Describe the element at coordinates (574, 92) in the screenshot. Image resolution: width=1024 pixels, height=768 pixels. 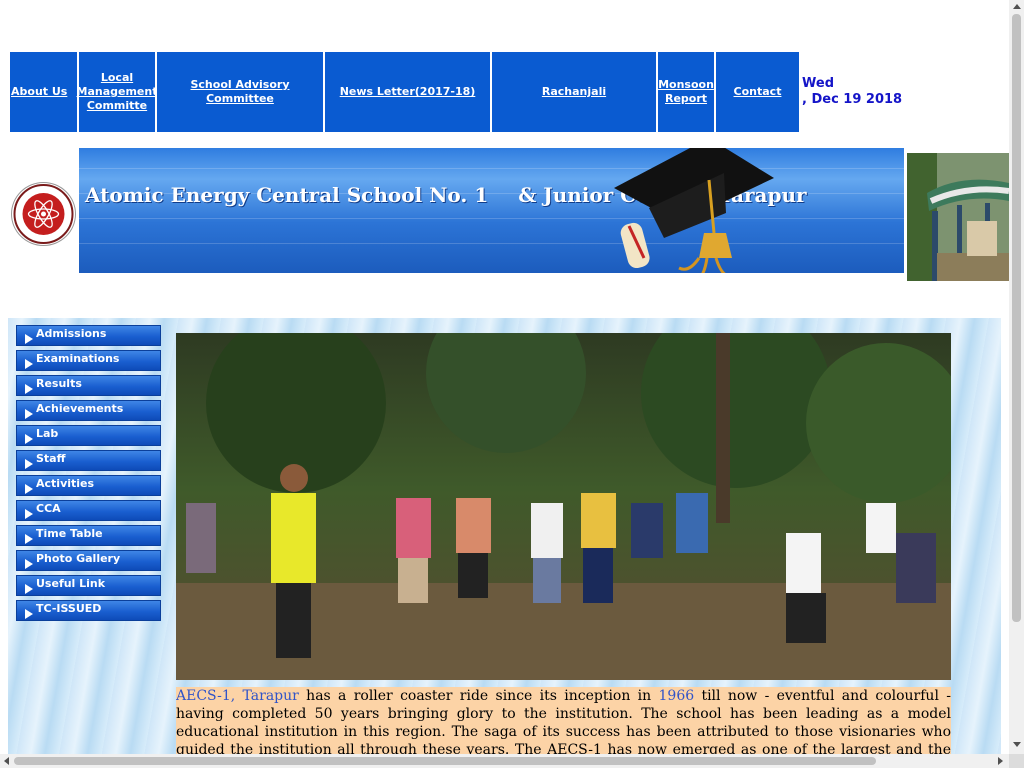
I see `nav-rachanjali: Rachanjali` at that location.